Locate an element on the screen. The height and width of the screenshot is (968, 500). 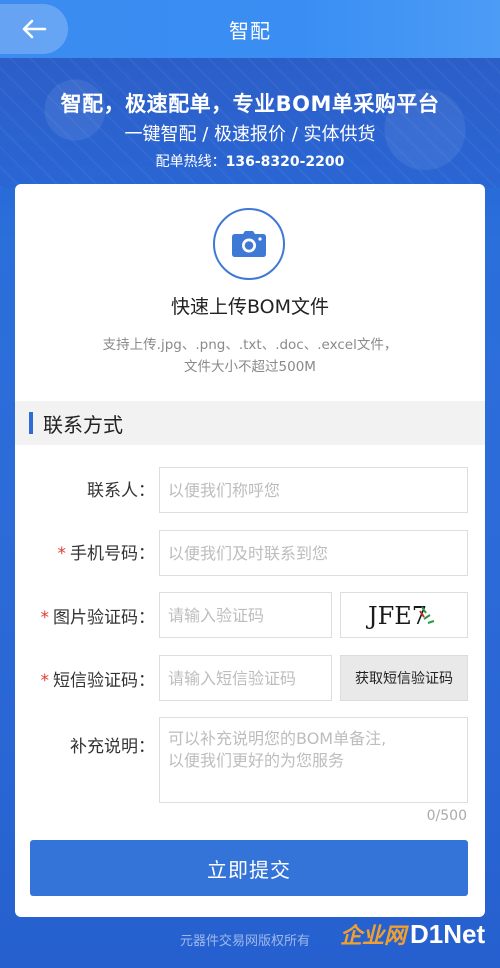
page-title: 智配 is located at coordinates (250, 31).